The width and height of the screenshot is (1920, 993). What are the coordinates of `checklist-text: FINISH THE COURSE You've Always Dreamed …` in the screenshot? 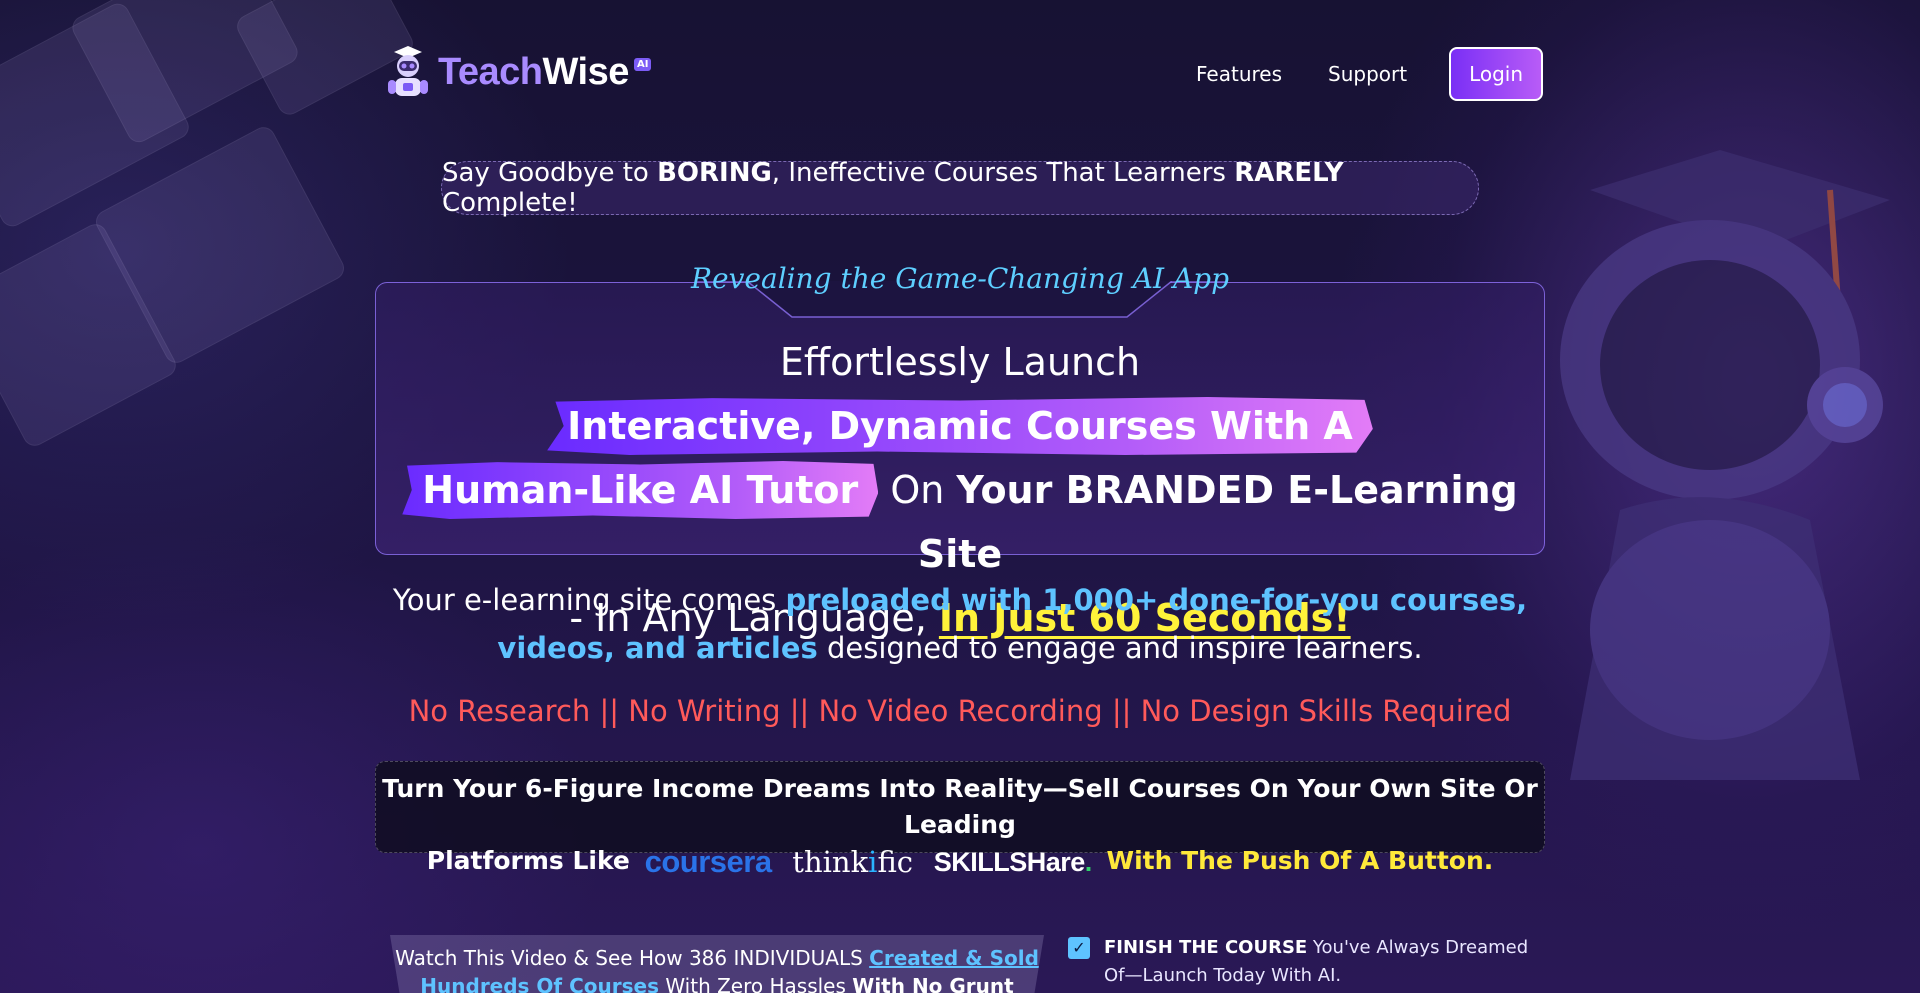 It's located at (1321, 962).